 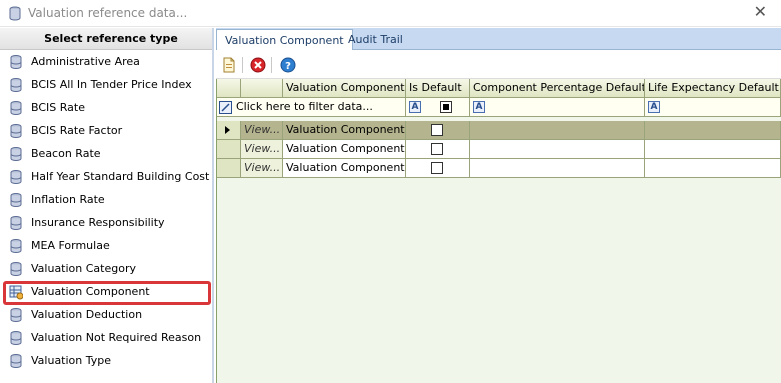 I want to click on reference-type-item: Administrative Area, so click(x=106, y=62).